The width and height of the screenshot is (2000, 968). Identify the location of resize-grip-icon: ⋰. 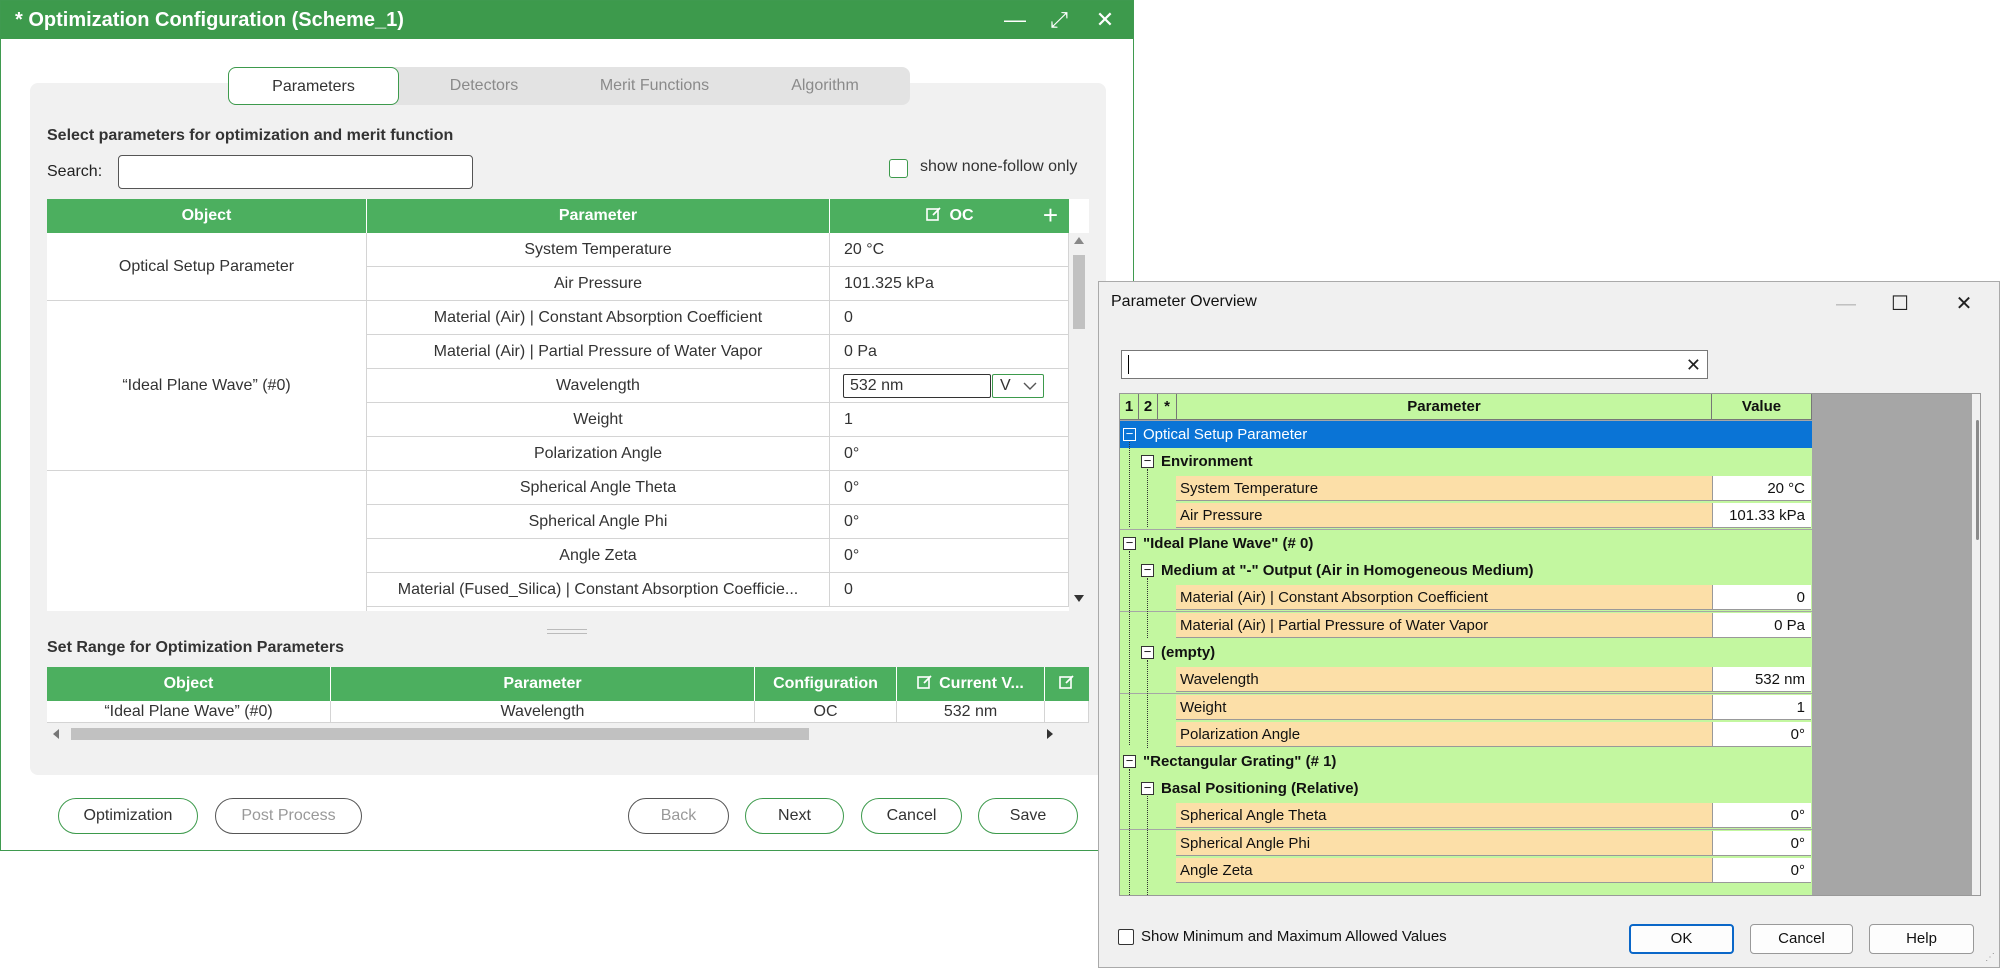
(1990, 957).